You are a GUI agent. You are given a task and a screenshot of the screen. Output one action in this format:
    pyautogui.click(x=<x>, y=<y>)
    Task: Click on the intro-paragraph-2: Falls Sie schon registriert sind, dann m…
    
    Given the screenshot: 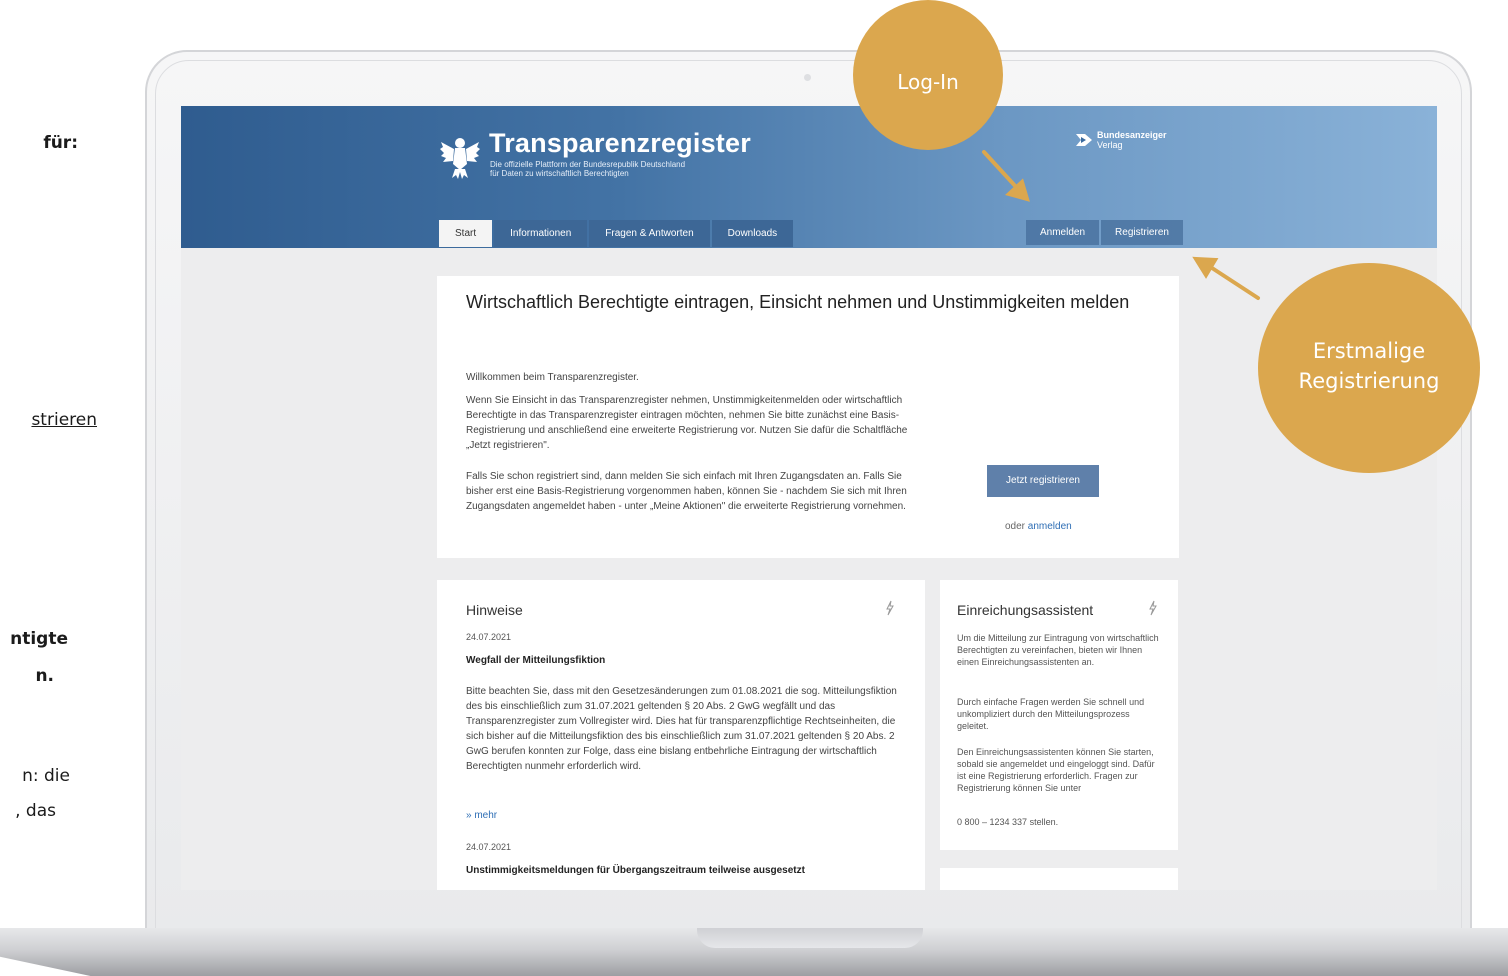 What is the action you would take?
    pyautogui.click(x=686, y=491)
    